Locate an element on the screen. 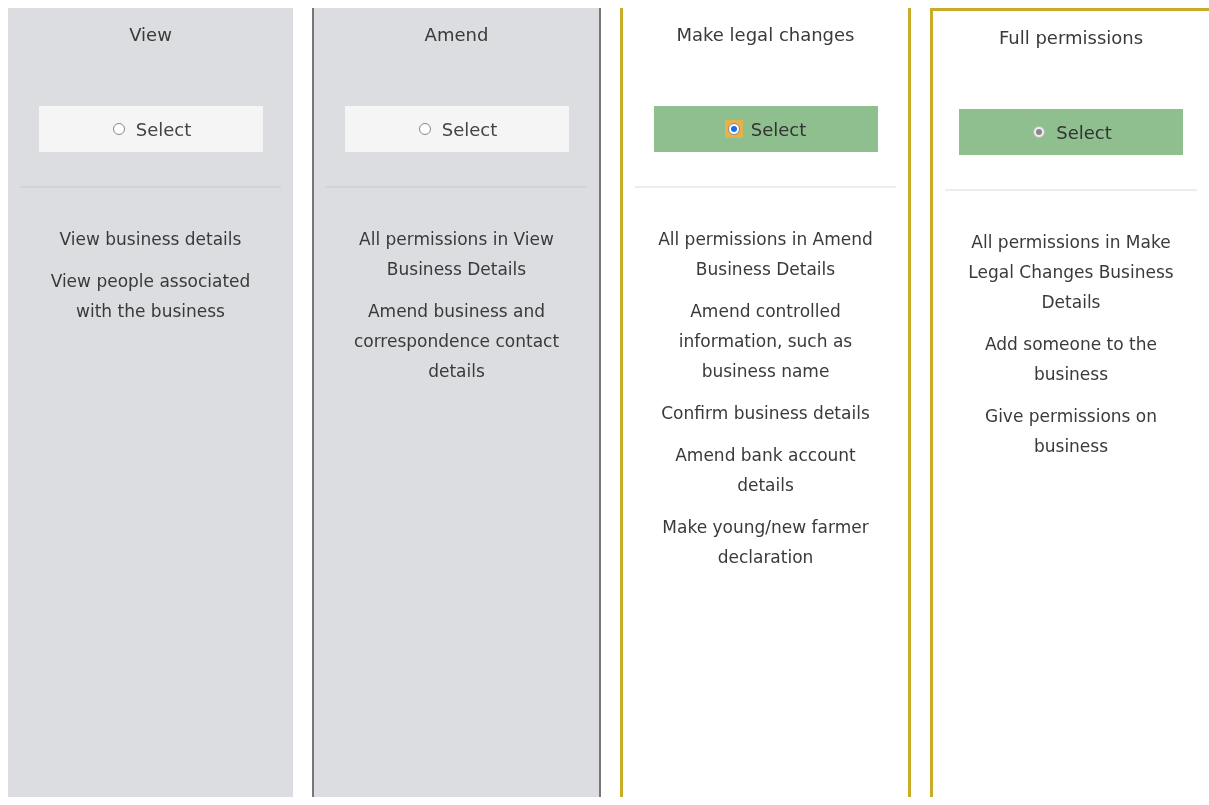  permission-text: Amend business and correspondence contact details is located at coordinates (456, 341).